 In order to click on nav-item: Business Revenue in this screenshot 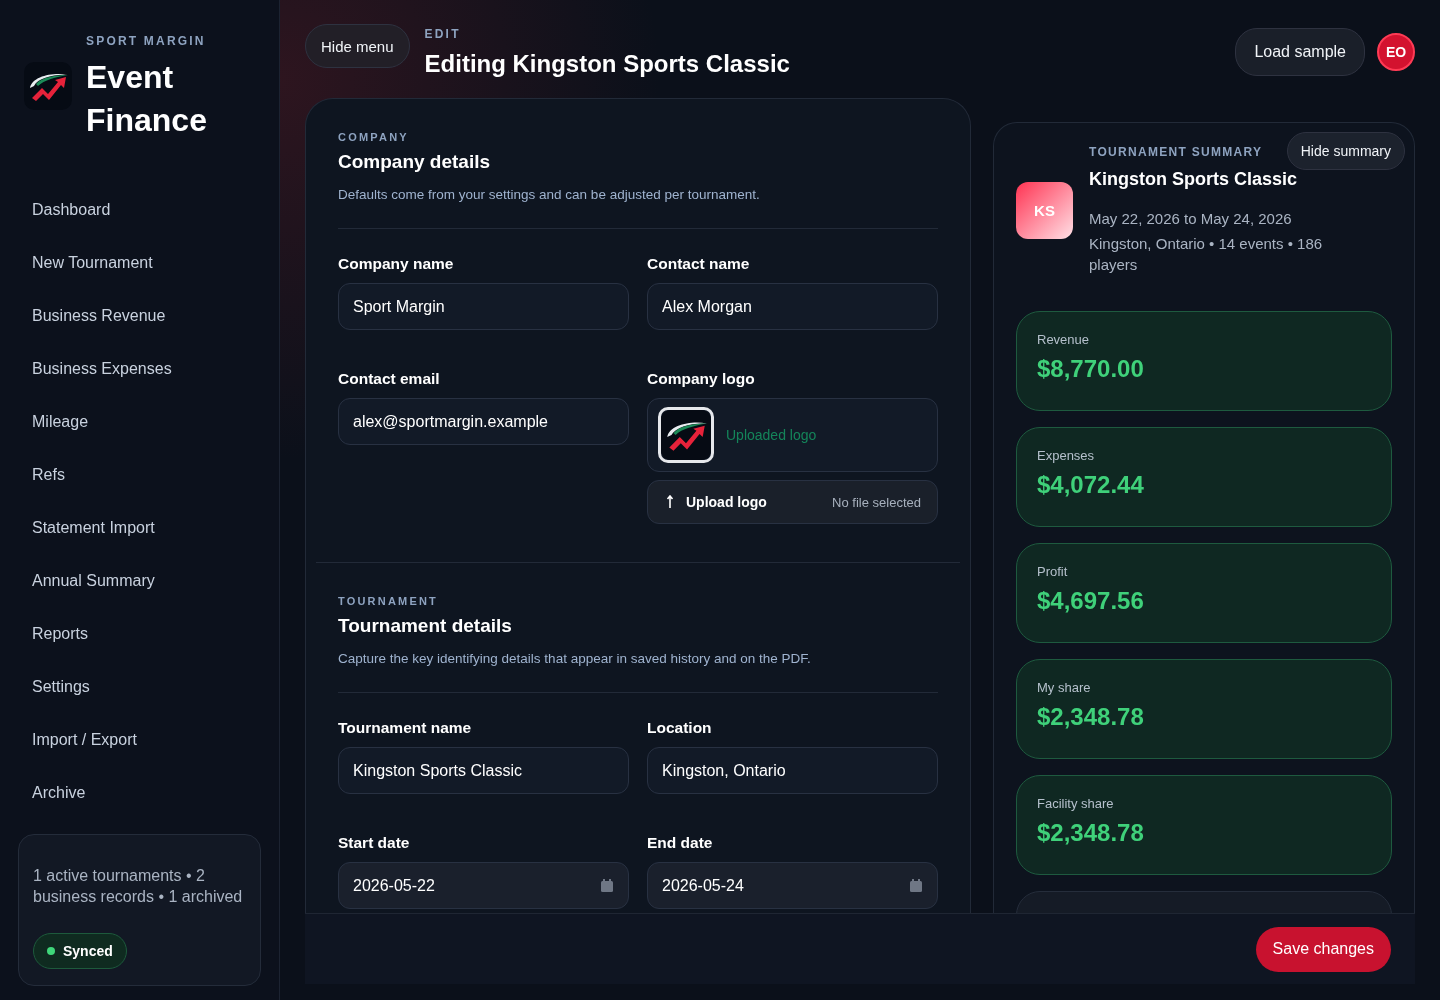, I will do `click(139, 317)`.